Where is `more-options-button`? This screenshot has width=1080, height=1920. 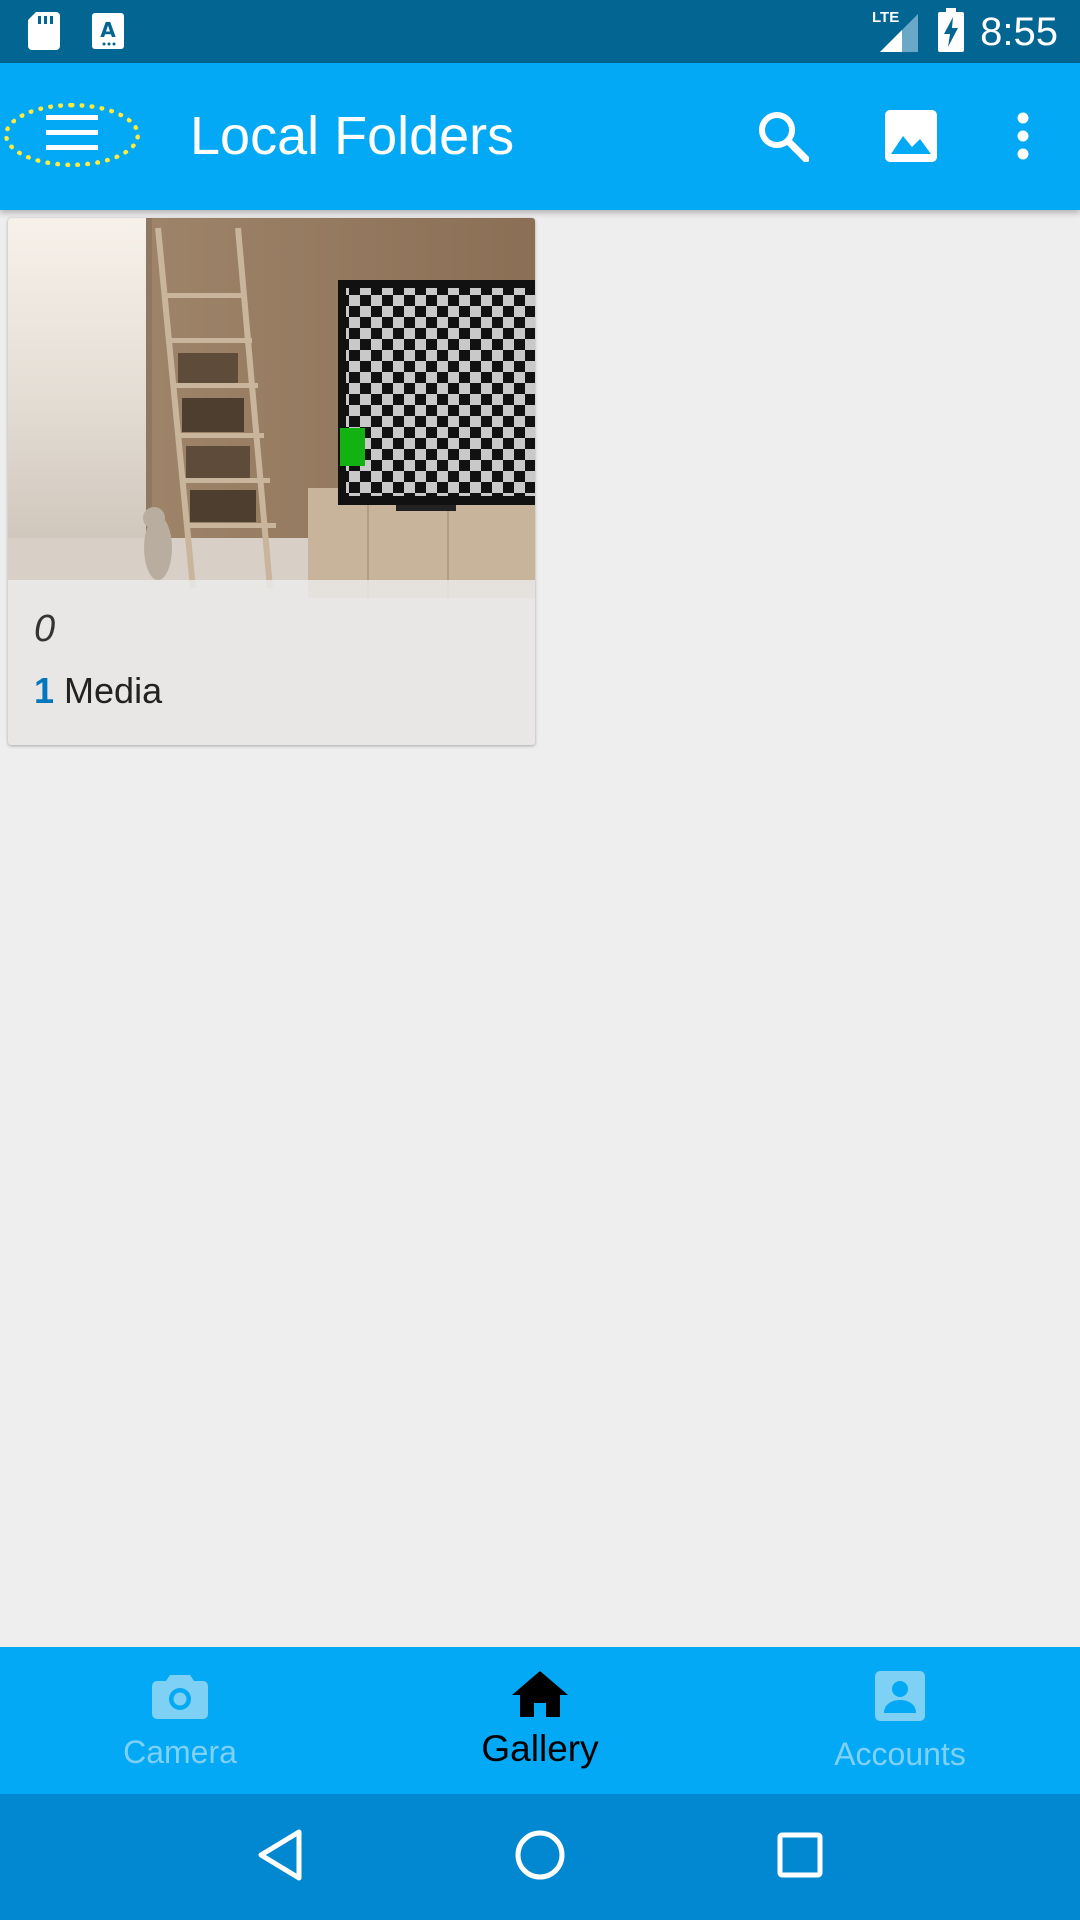
more-options-button is located at coordinates (1023, 138).